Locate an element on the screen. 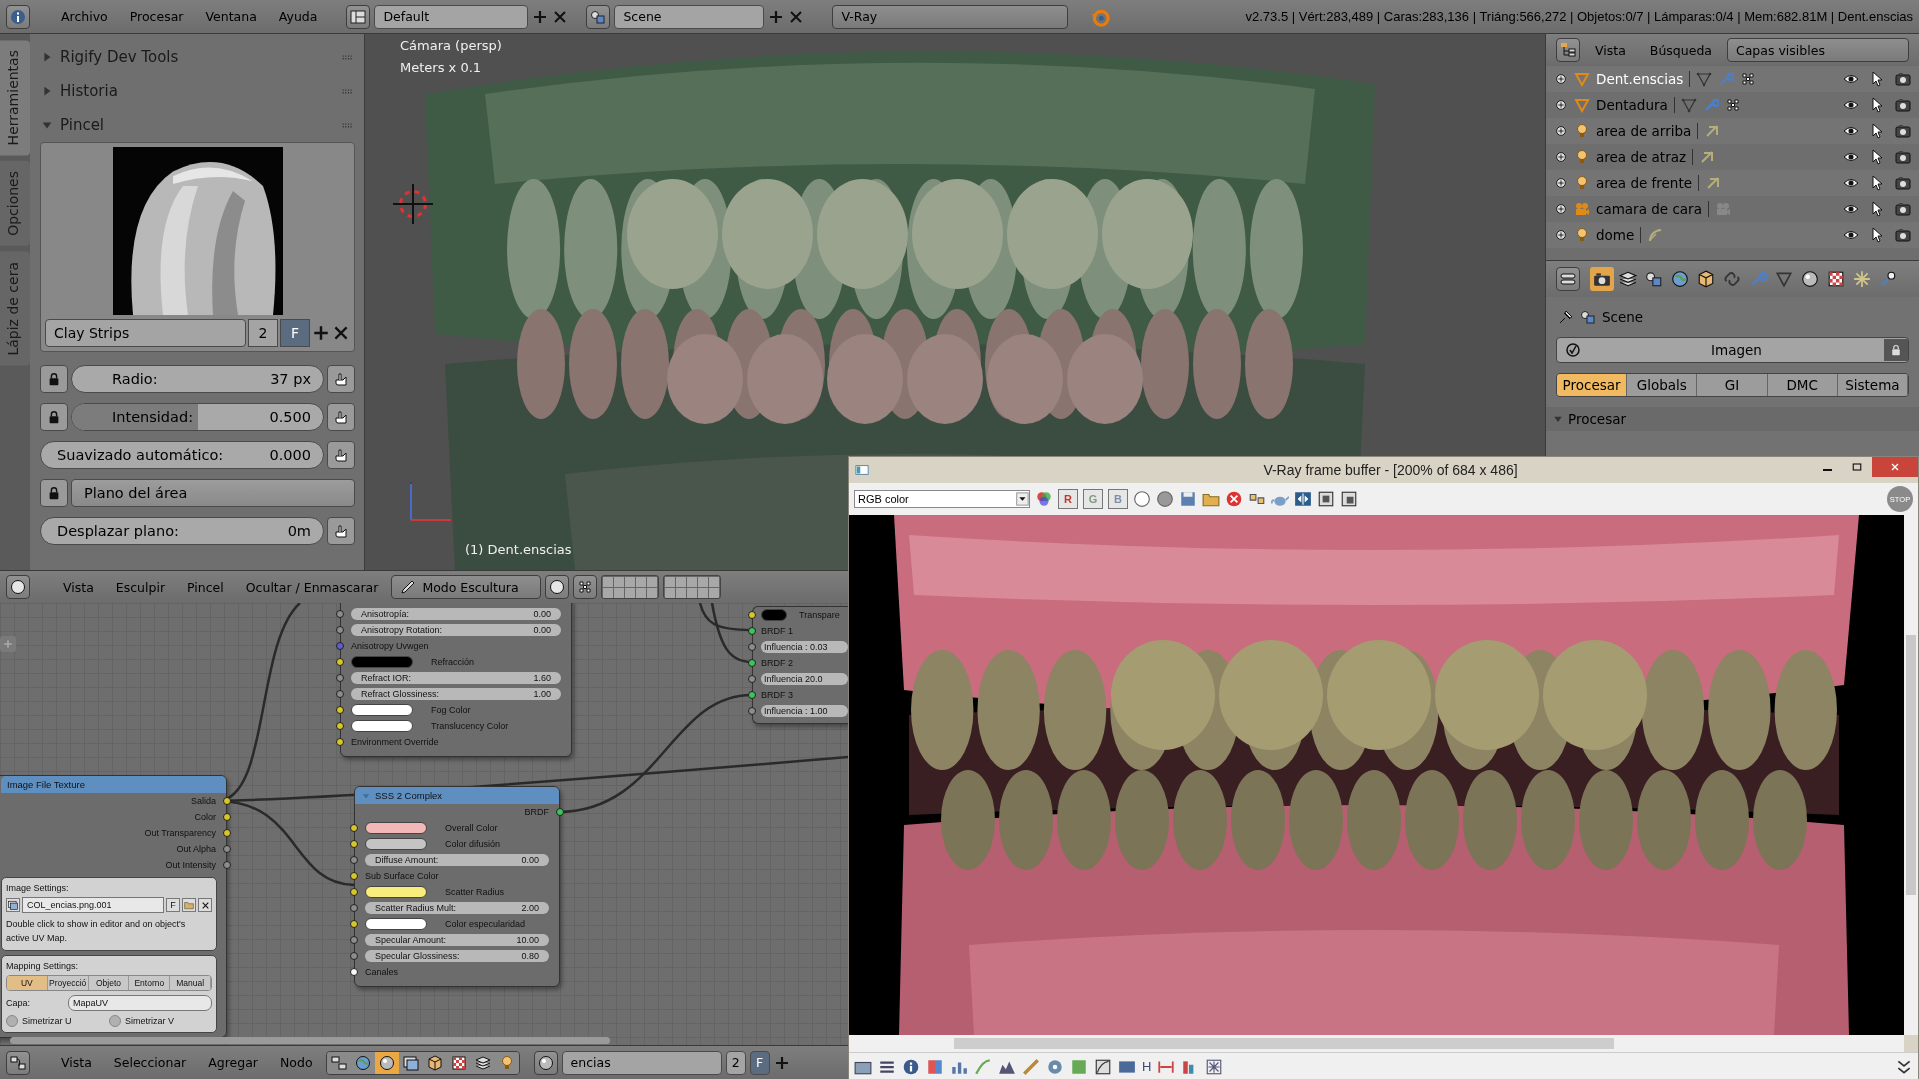  socket-label: BRDF 1 is located at coordinates (777, 631).